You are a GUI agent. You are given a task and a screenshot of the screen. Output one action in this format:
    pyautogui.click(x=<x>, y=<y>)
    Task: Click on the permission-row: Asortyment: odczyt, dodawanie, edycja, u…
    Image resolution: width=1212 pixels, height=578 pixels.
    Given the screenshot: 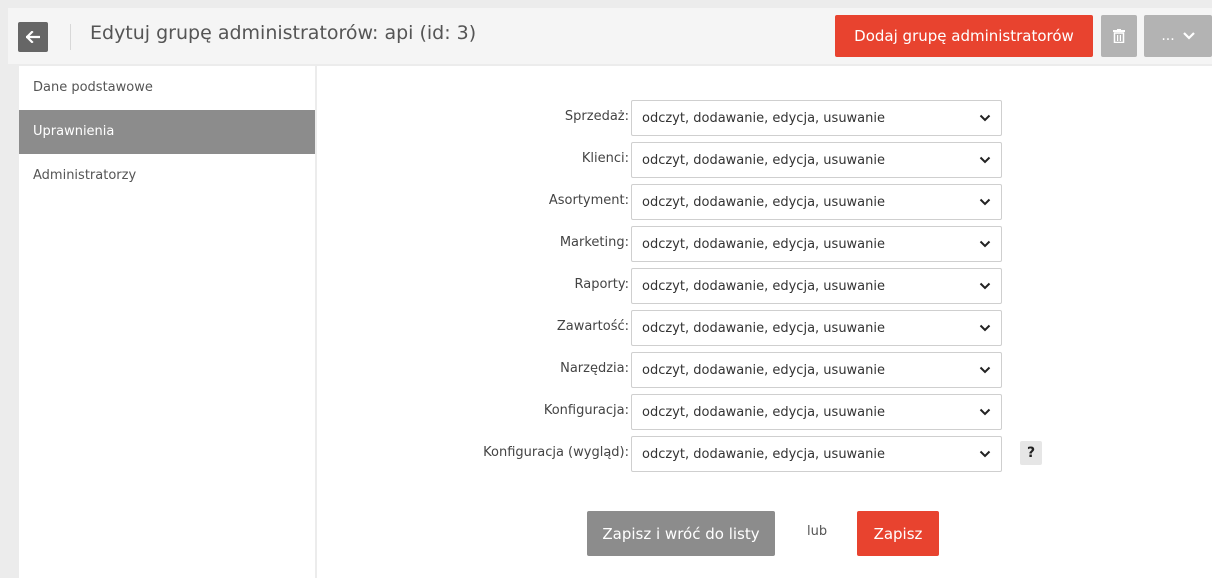 What is the action you would take?
    pyautogui.click(x=764, y=202)
    